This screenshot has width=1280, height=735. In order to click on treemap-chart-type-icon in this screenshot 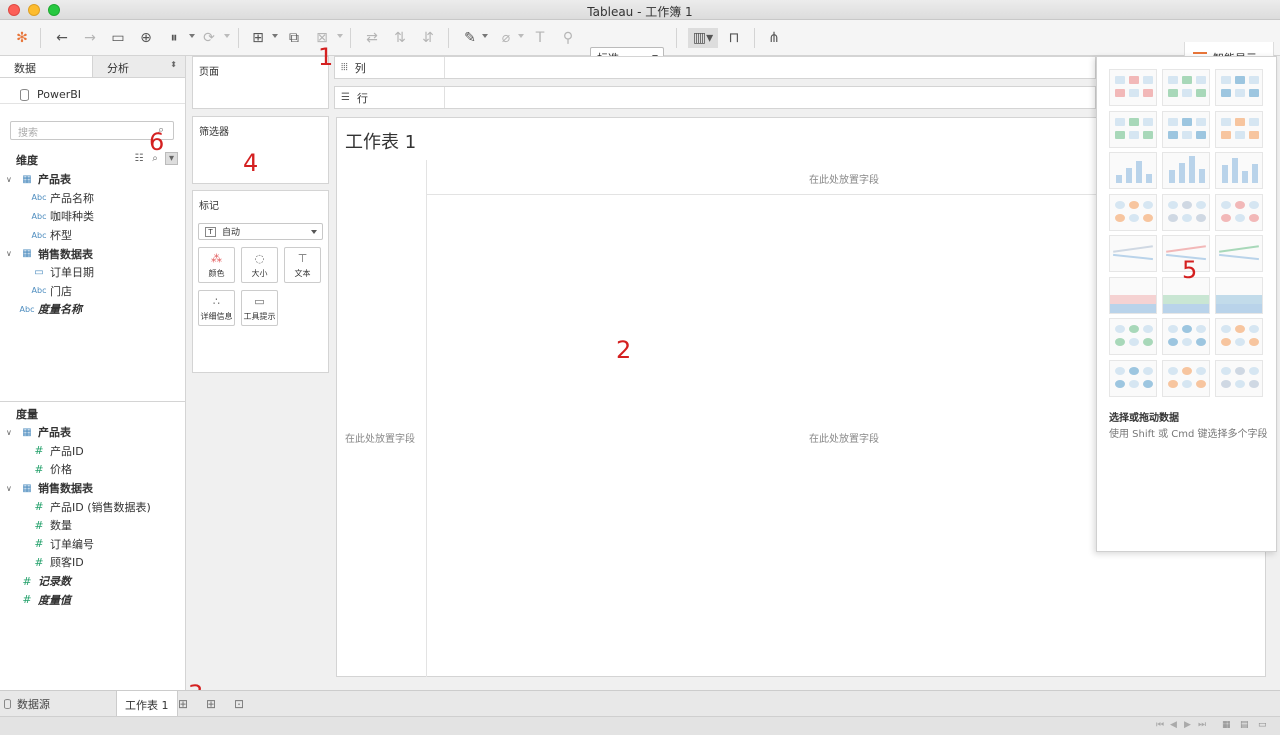, I will do `click(1133, 212)`.